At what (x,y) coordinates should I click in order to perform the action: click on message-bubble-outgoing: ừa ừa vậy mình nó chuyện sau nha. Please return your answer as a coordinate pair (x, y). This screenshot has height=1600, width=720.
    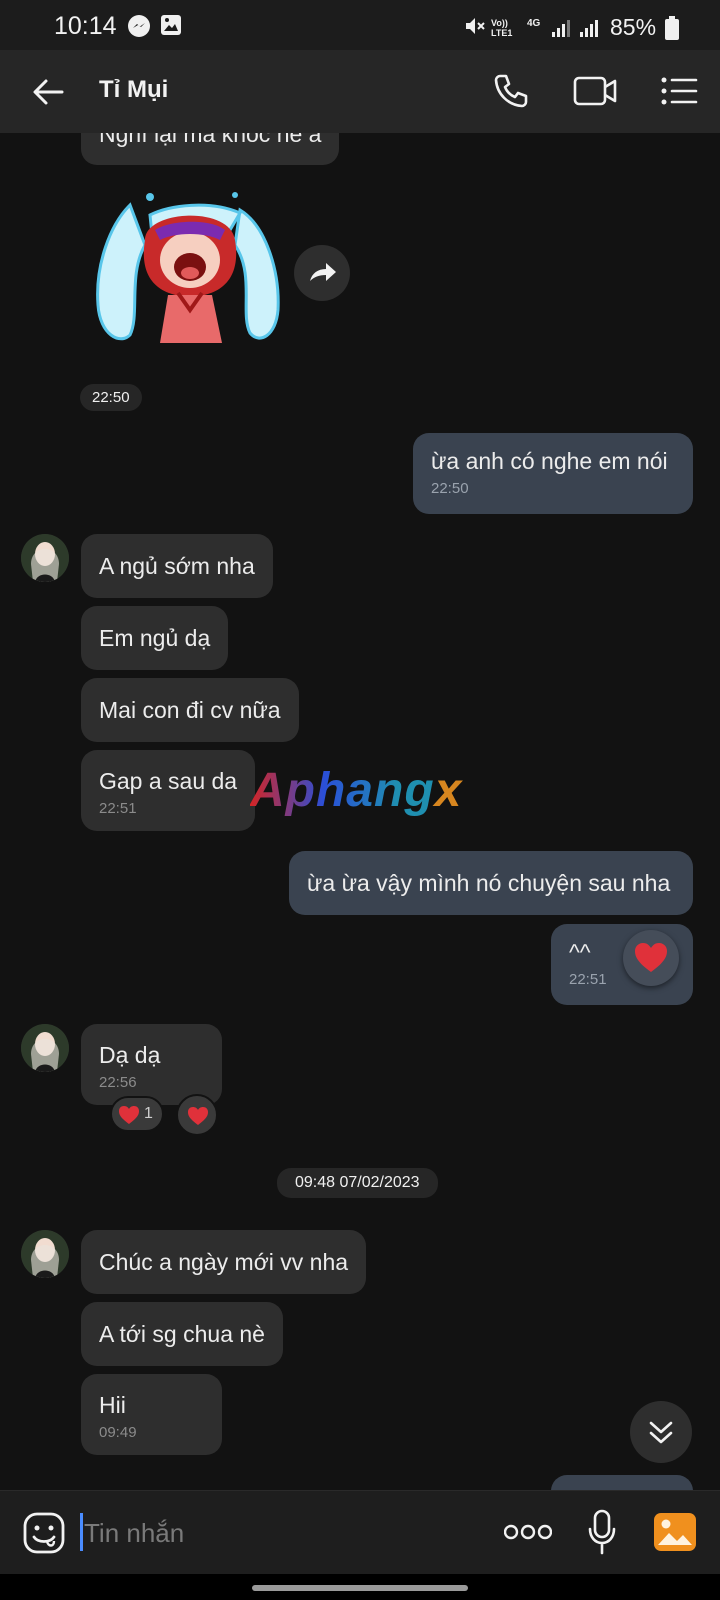
    Looking at the image, I should click on (491, 883).